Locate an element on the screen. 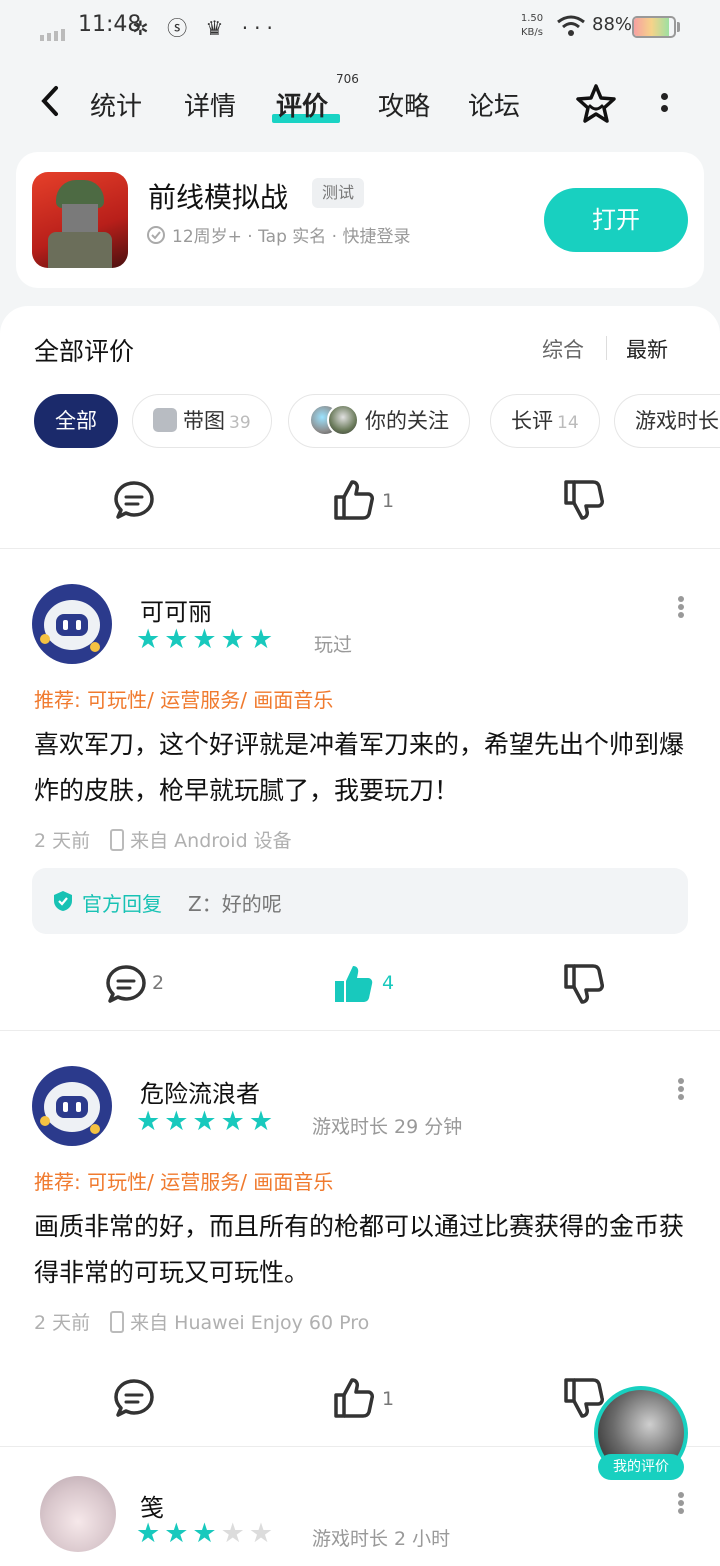  review-meta: 2 天前 来自 Android 设备 is located at coordinates (163, 840).